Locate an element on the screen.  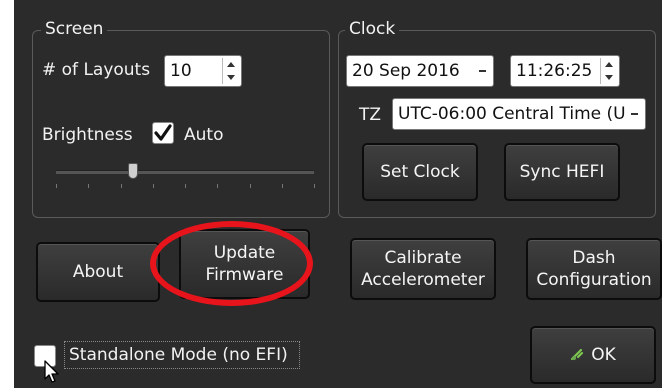
auto-checkbox is located at coordinates (163, 133).